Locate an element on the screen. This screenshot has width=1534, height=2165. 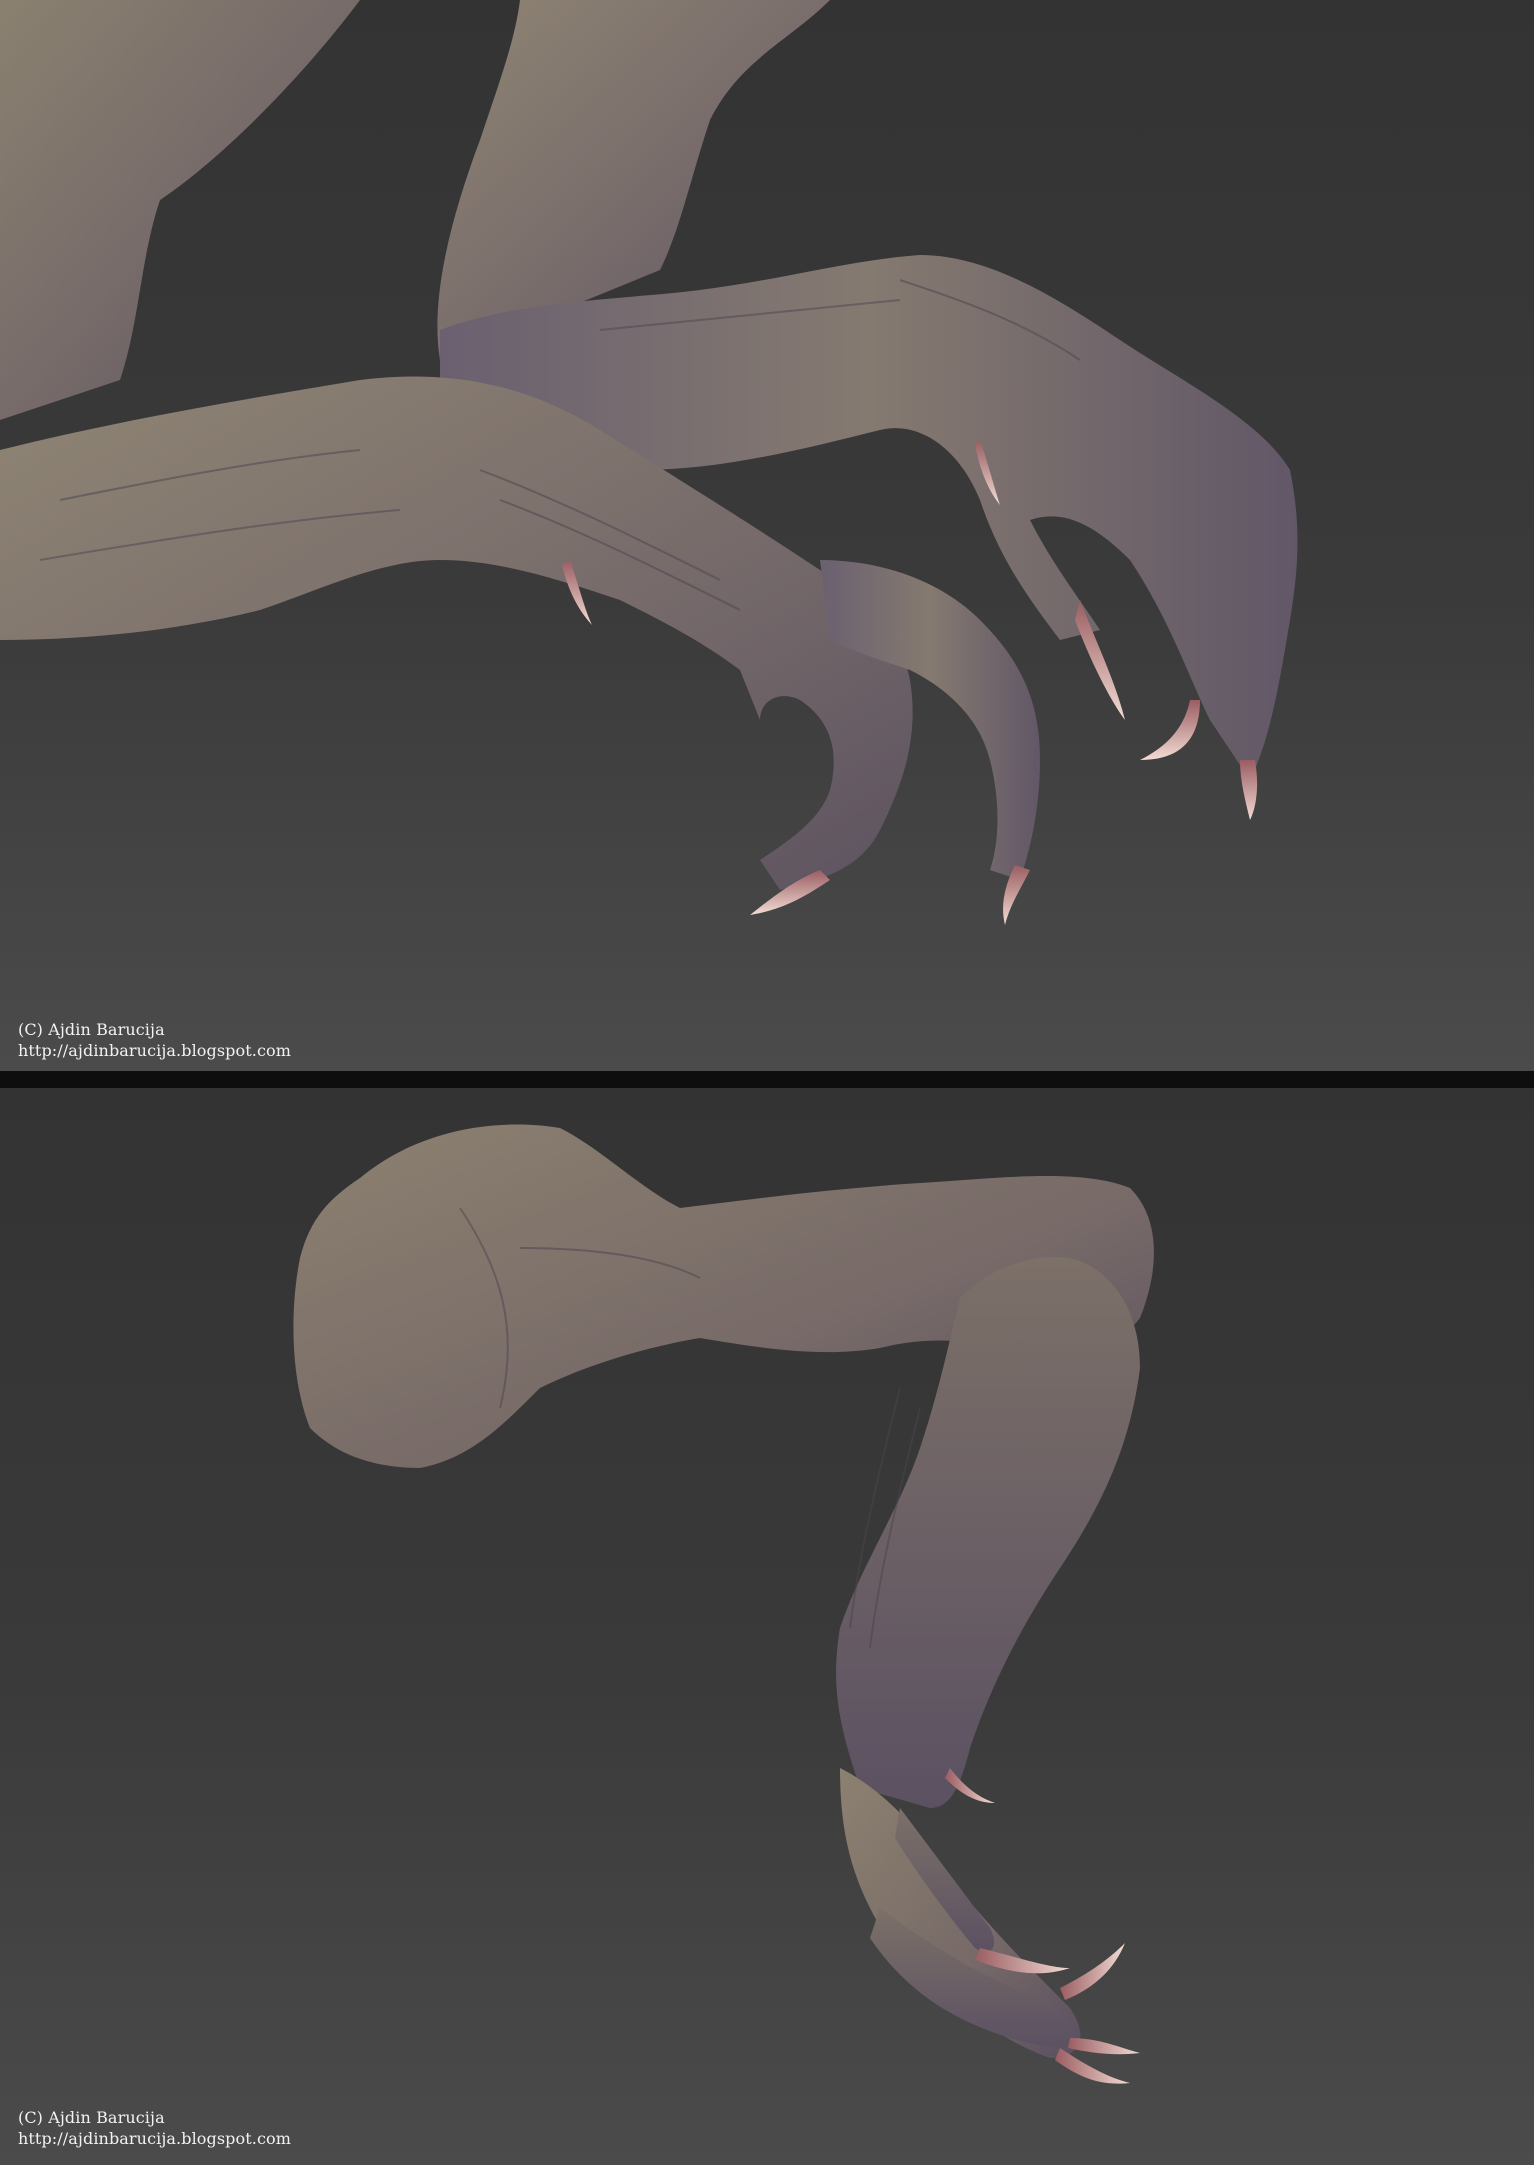
claw-b2 is located at coordinates (1092, 1971).